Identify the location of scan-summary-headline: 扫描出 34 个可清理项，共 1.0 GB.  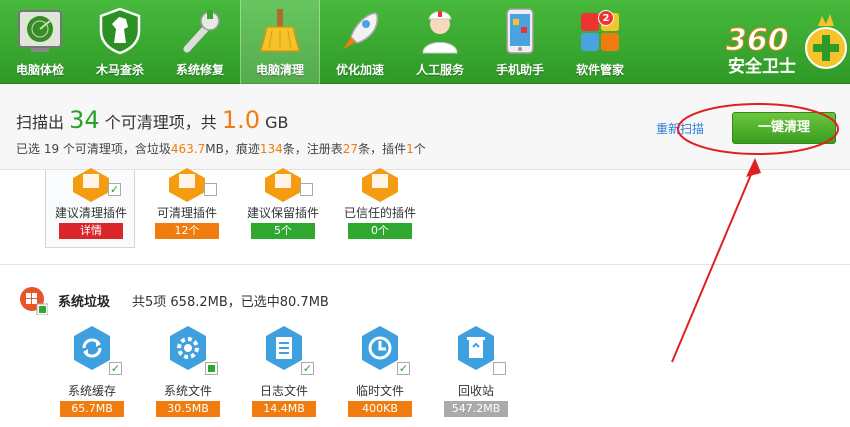
(152, 120).